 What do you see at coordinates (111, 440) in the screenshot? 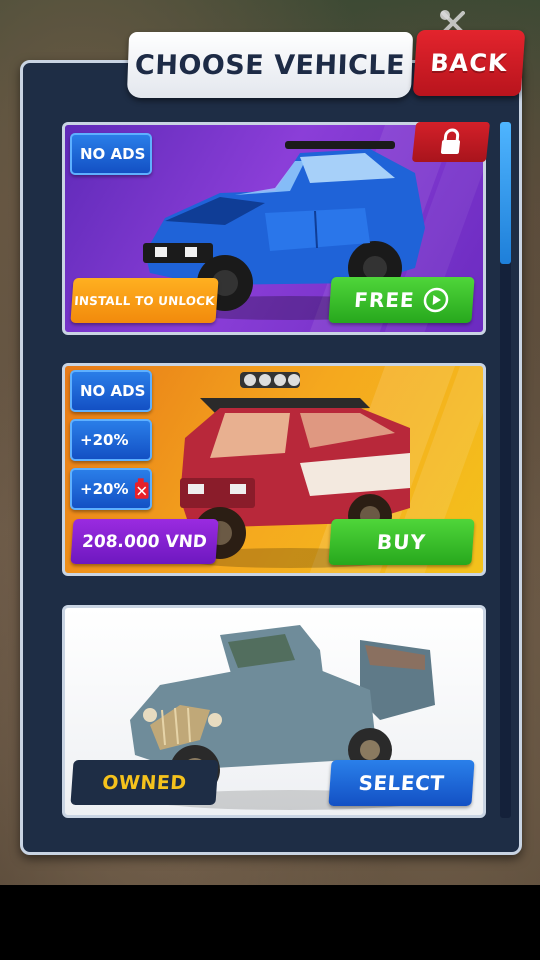
I see `bonus-badge: +20%` at bounding box center [111, 440].